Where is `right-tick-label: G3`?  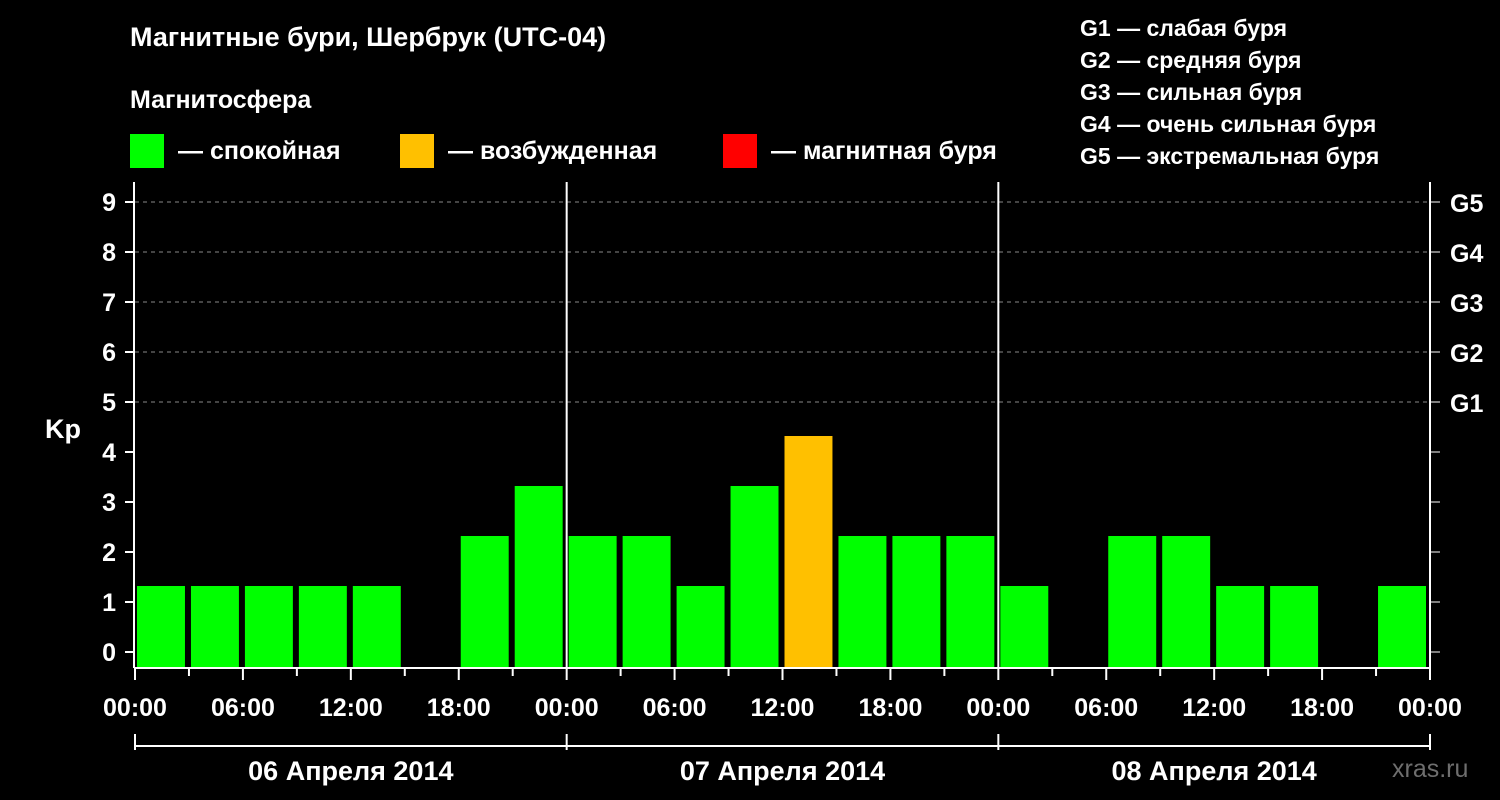 right-tick-label: G3 is located at coordinates (1466, 304).